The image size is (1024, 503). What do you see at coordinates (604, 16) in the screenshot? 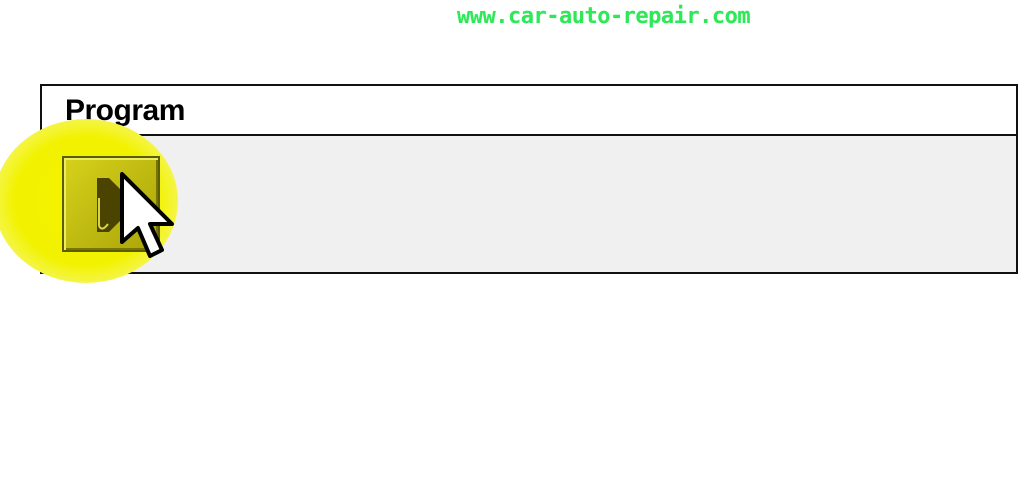
I see `watermark-text: www.car-auto-repair.com` at bounding box center [604, 16].